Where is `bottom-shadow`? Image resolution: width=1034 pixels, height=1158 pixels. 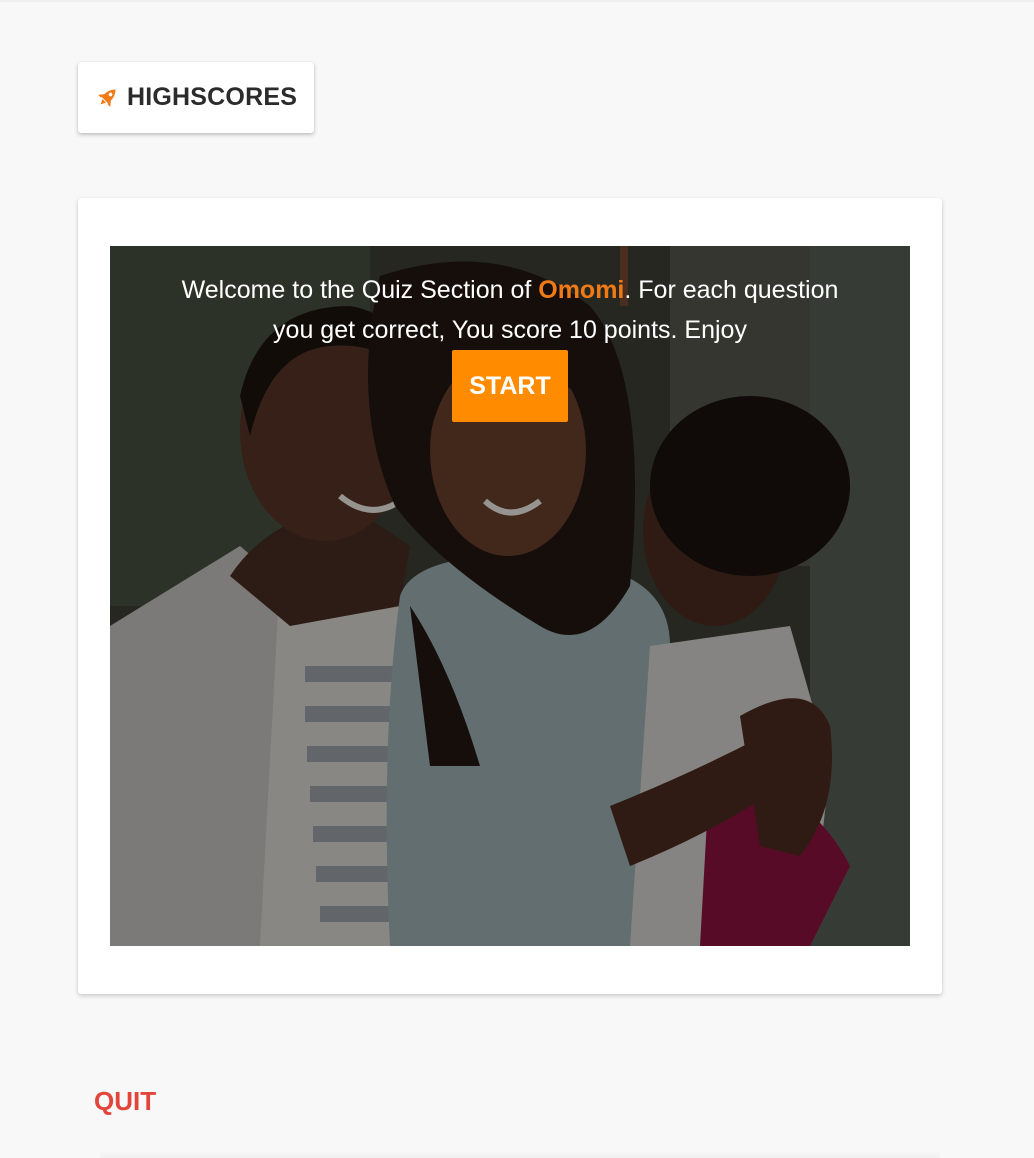 bottom-shadow is located at coordinates (520, 1154).